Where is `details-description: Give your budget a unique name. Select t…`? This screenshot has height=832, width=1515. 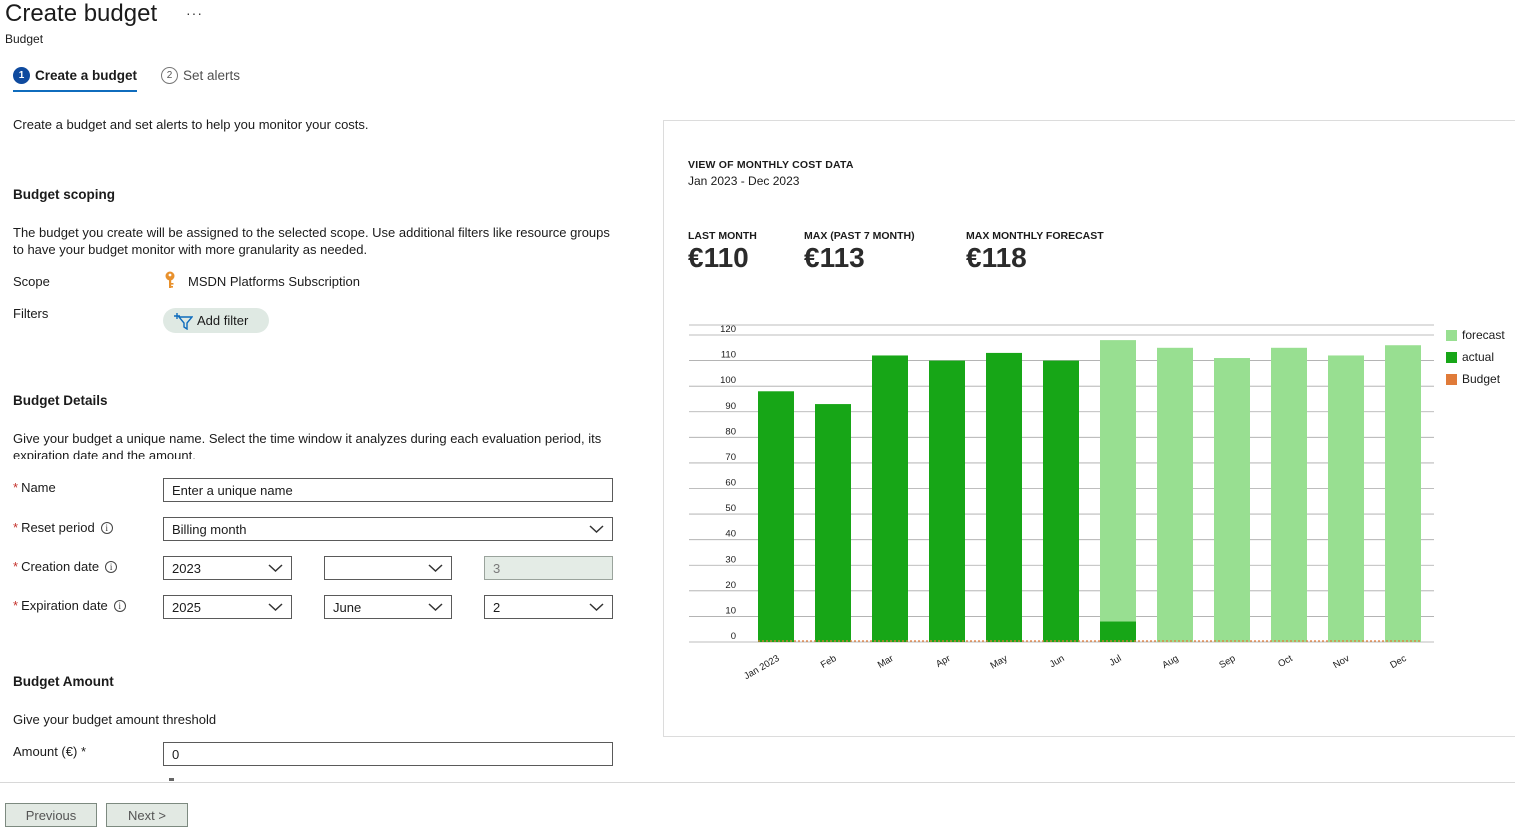 details-description: Give your budget a unique name. Select t… is located at coordinates (307, 445).